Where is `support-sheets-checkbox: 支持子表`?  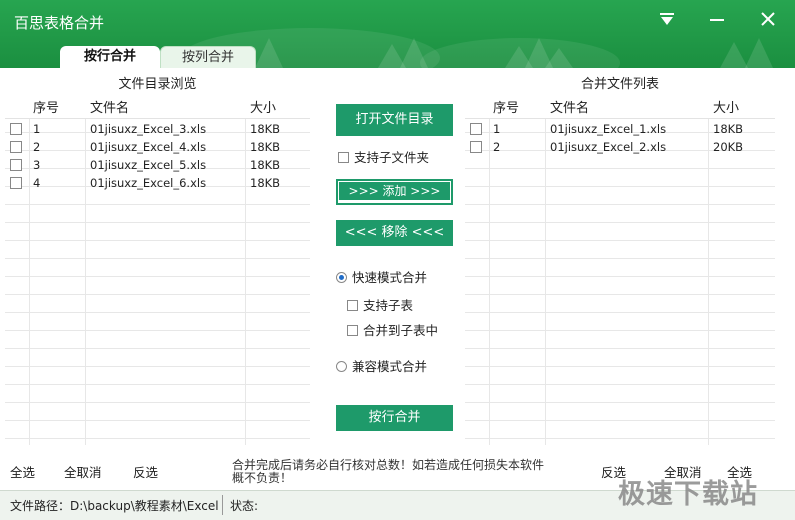
support-sheets-checkbox: 支持子表 is located at coordinates (380, 306).